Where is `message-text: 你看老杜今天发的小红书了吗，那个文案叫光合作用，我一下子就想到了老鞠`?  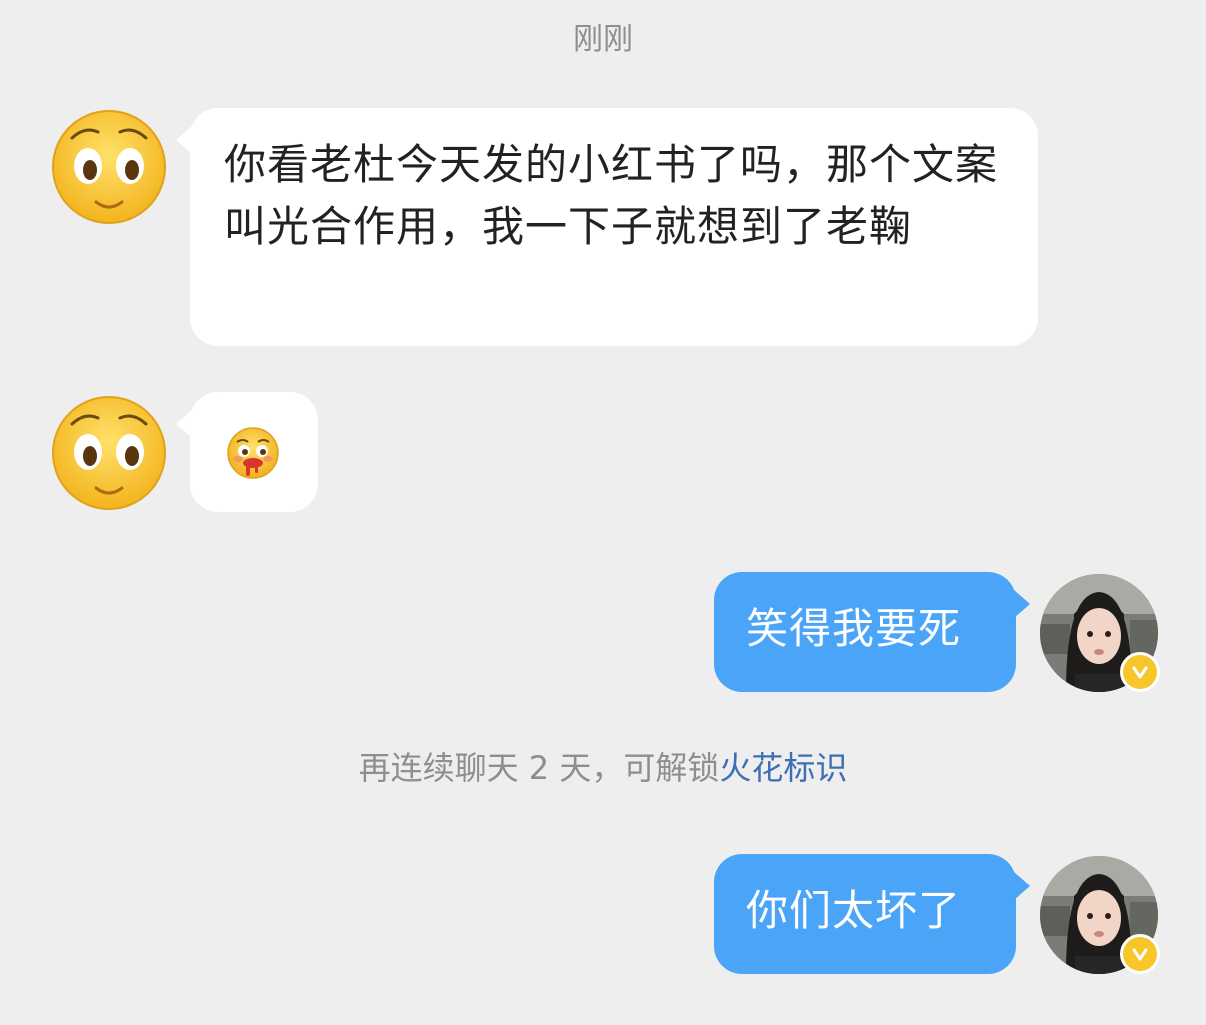 message-text: 你看老杜今天发的小红书了吗，那个文案叫光合作用，我一下子就想到了老鞠 is located at coordinates (611, 195).